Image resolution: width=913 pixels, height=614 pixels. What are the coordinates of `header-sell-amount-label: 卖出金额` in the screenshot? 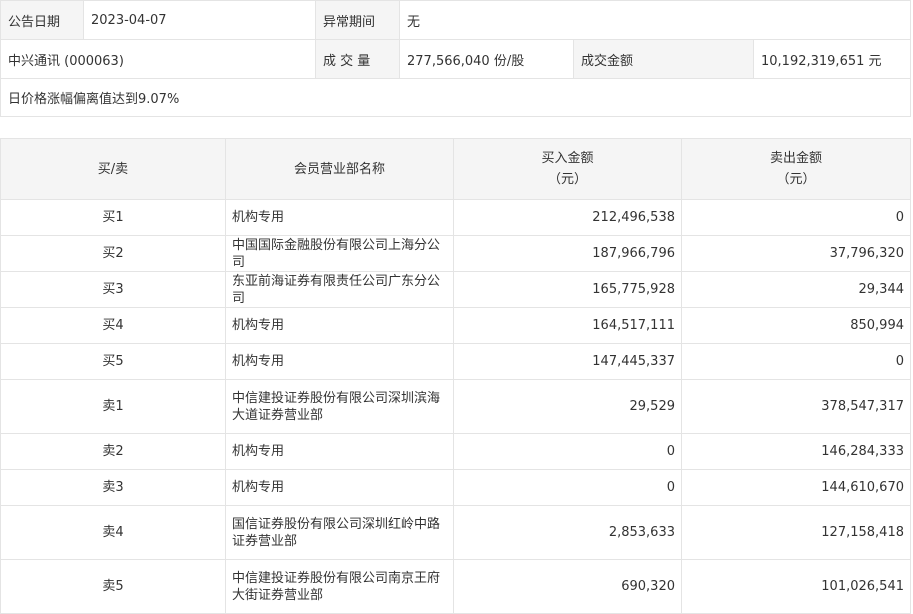 It's located at (795, 158).